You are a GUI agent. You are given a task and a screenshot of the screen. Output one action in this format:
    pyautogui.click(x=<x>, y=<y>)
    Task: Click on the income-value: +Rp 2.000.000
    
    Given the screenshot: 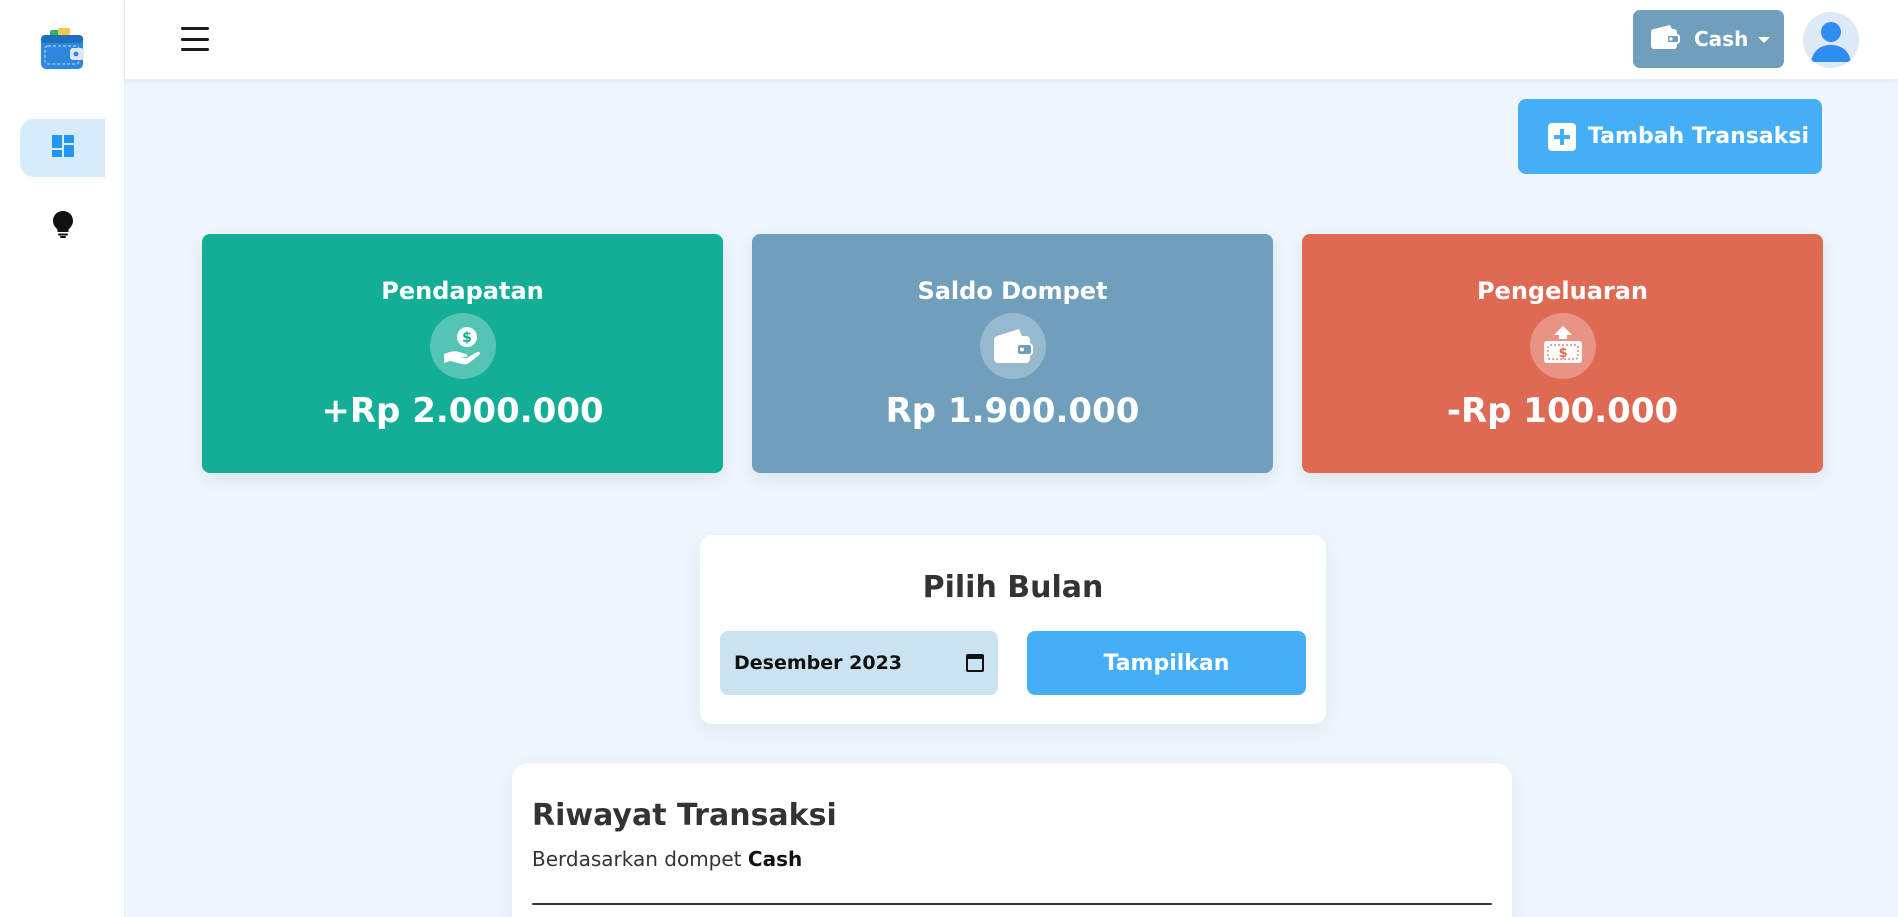 What is the action you would take?
    pyautogui.click(x=462, y=411)
    